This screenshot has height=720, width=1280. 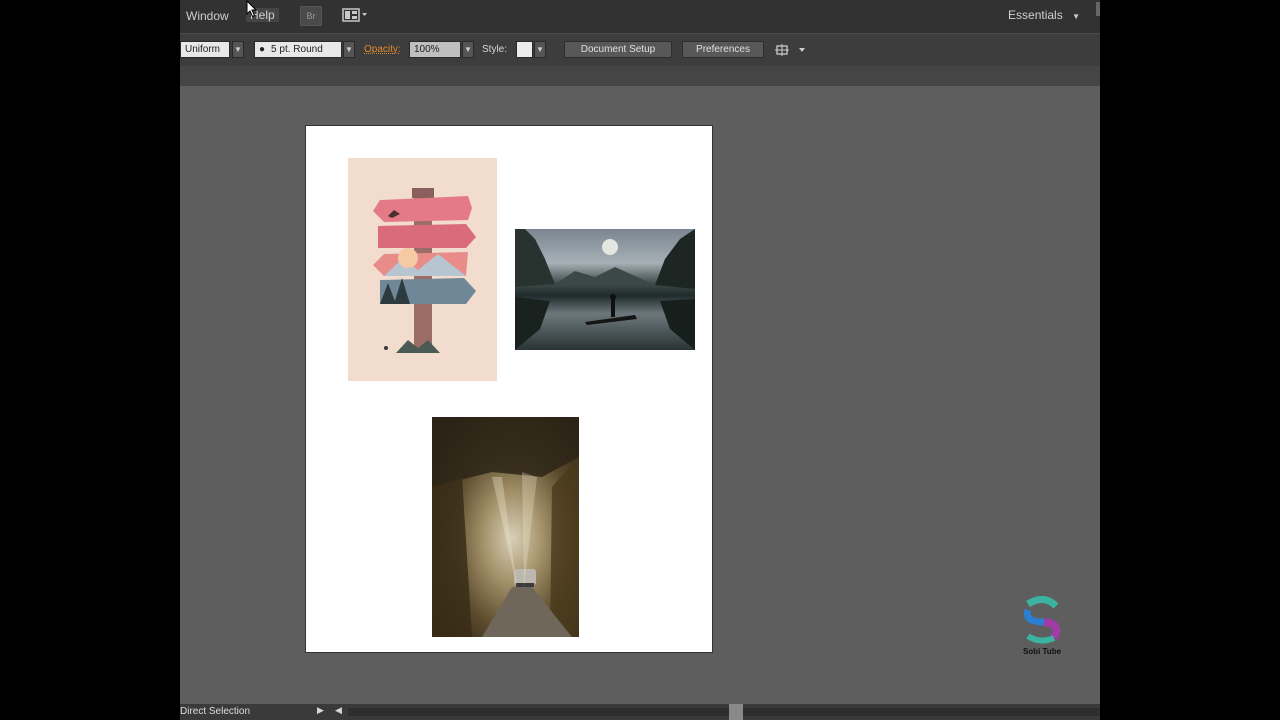 I want to click on cursor-icon, so click(x=252, y=9).